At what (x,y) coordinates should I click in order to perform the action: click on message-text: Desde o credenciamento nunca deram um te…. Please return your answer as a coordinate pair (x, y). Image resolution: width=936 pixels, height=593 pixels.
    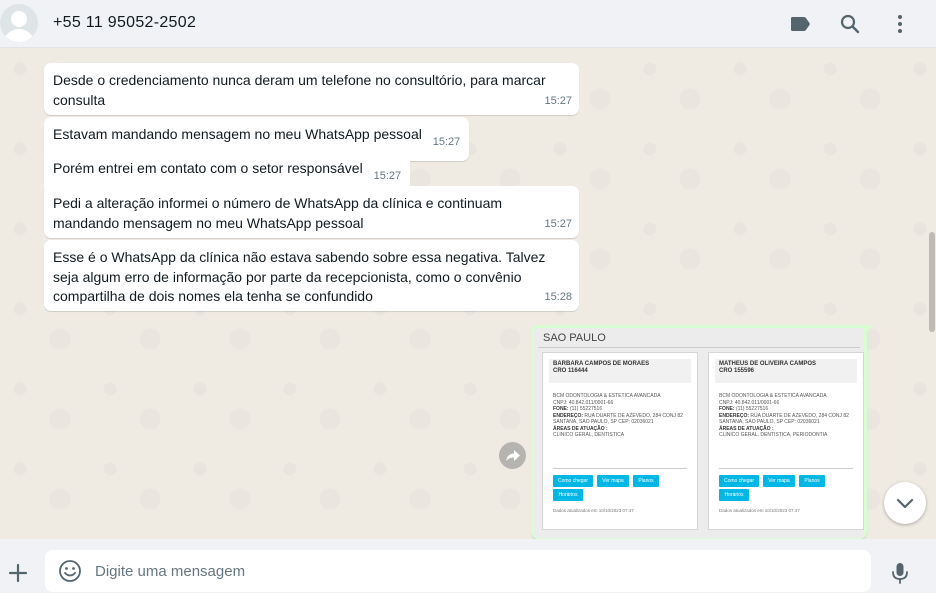
    Looking at the image, I should click on (299, 90).